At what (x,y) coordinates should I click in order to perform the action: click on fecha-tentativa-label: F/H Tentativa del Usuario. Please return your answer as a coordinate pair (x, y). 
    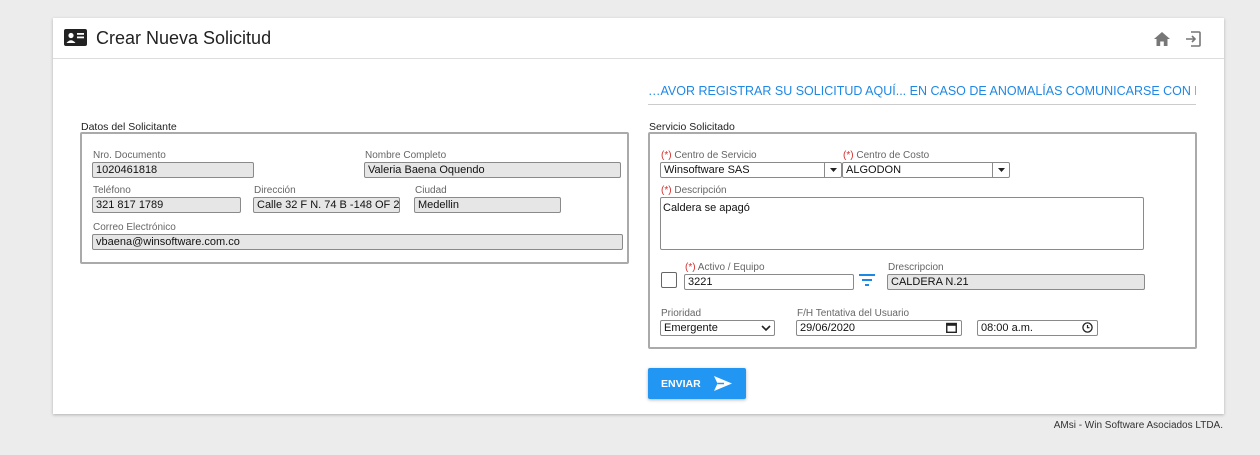
    Looking at the image, I should click on (853, 313).